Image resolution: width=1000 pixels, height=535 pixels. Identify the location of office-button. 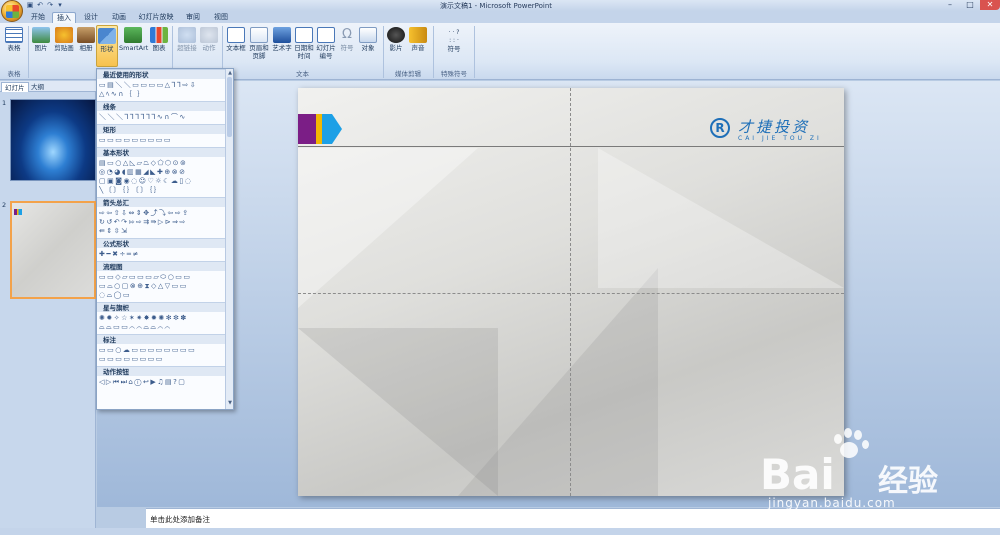
(12, 11).